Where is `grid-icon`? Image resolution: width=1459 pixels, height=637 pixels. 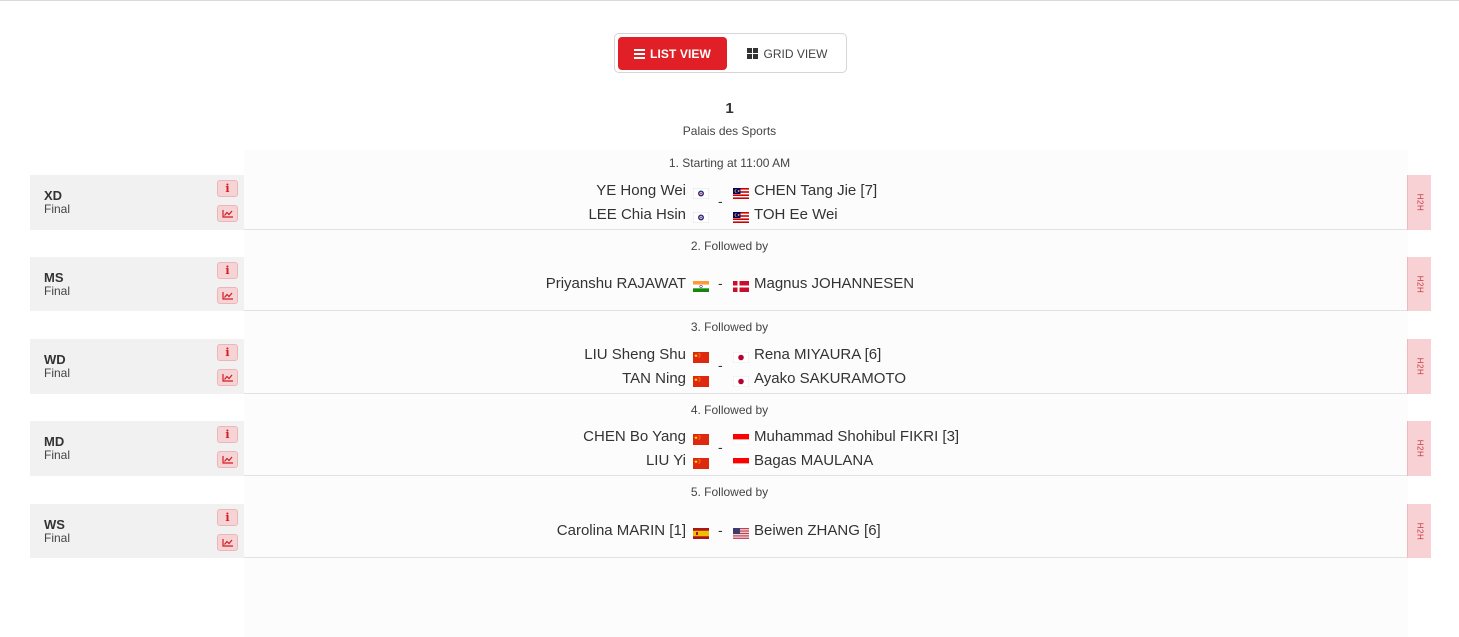 grid-icon is located at coordinates (753, 53).